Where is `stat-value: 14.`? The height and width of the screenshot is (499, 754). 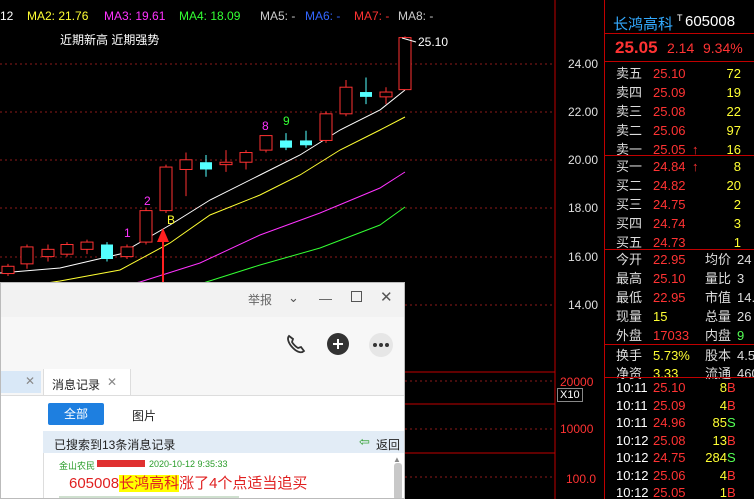 stat-value: 14. is located at coordinates (745, 297).